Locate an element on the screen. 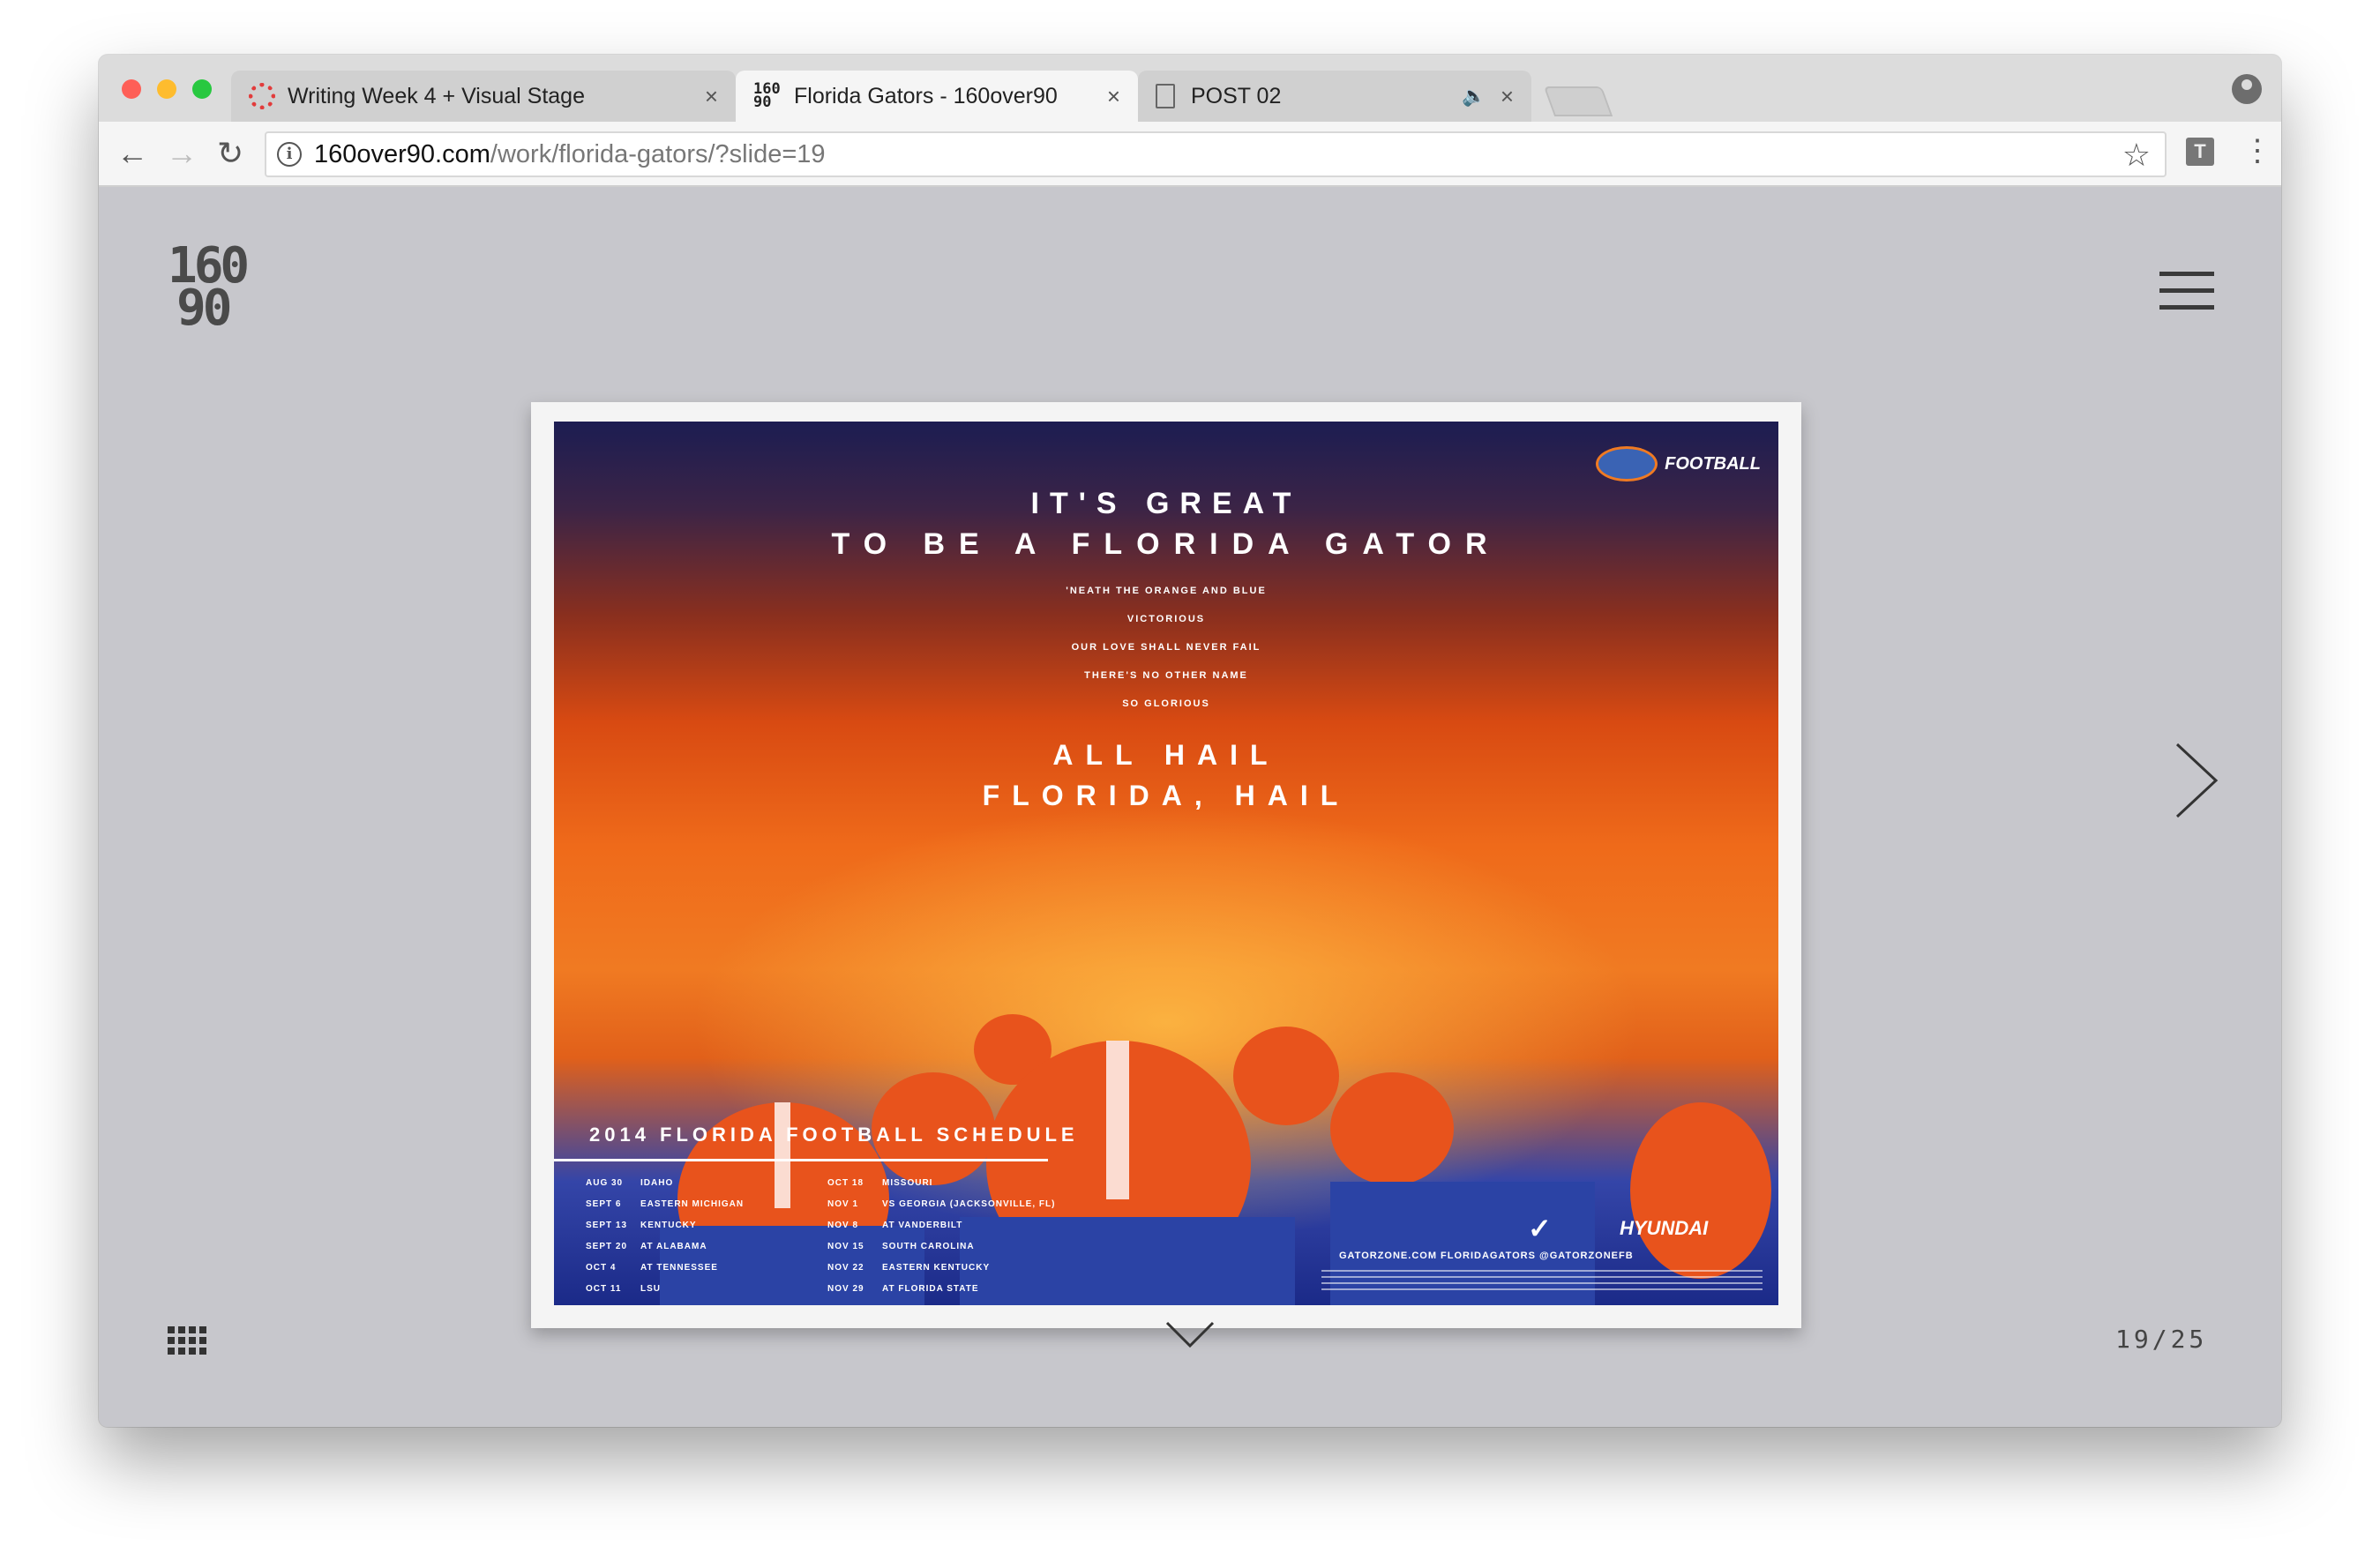 The width and height of the screenshot is (2380, 1568). profile-icon is located at coordinates (2247, 89).